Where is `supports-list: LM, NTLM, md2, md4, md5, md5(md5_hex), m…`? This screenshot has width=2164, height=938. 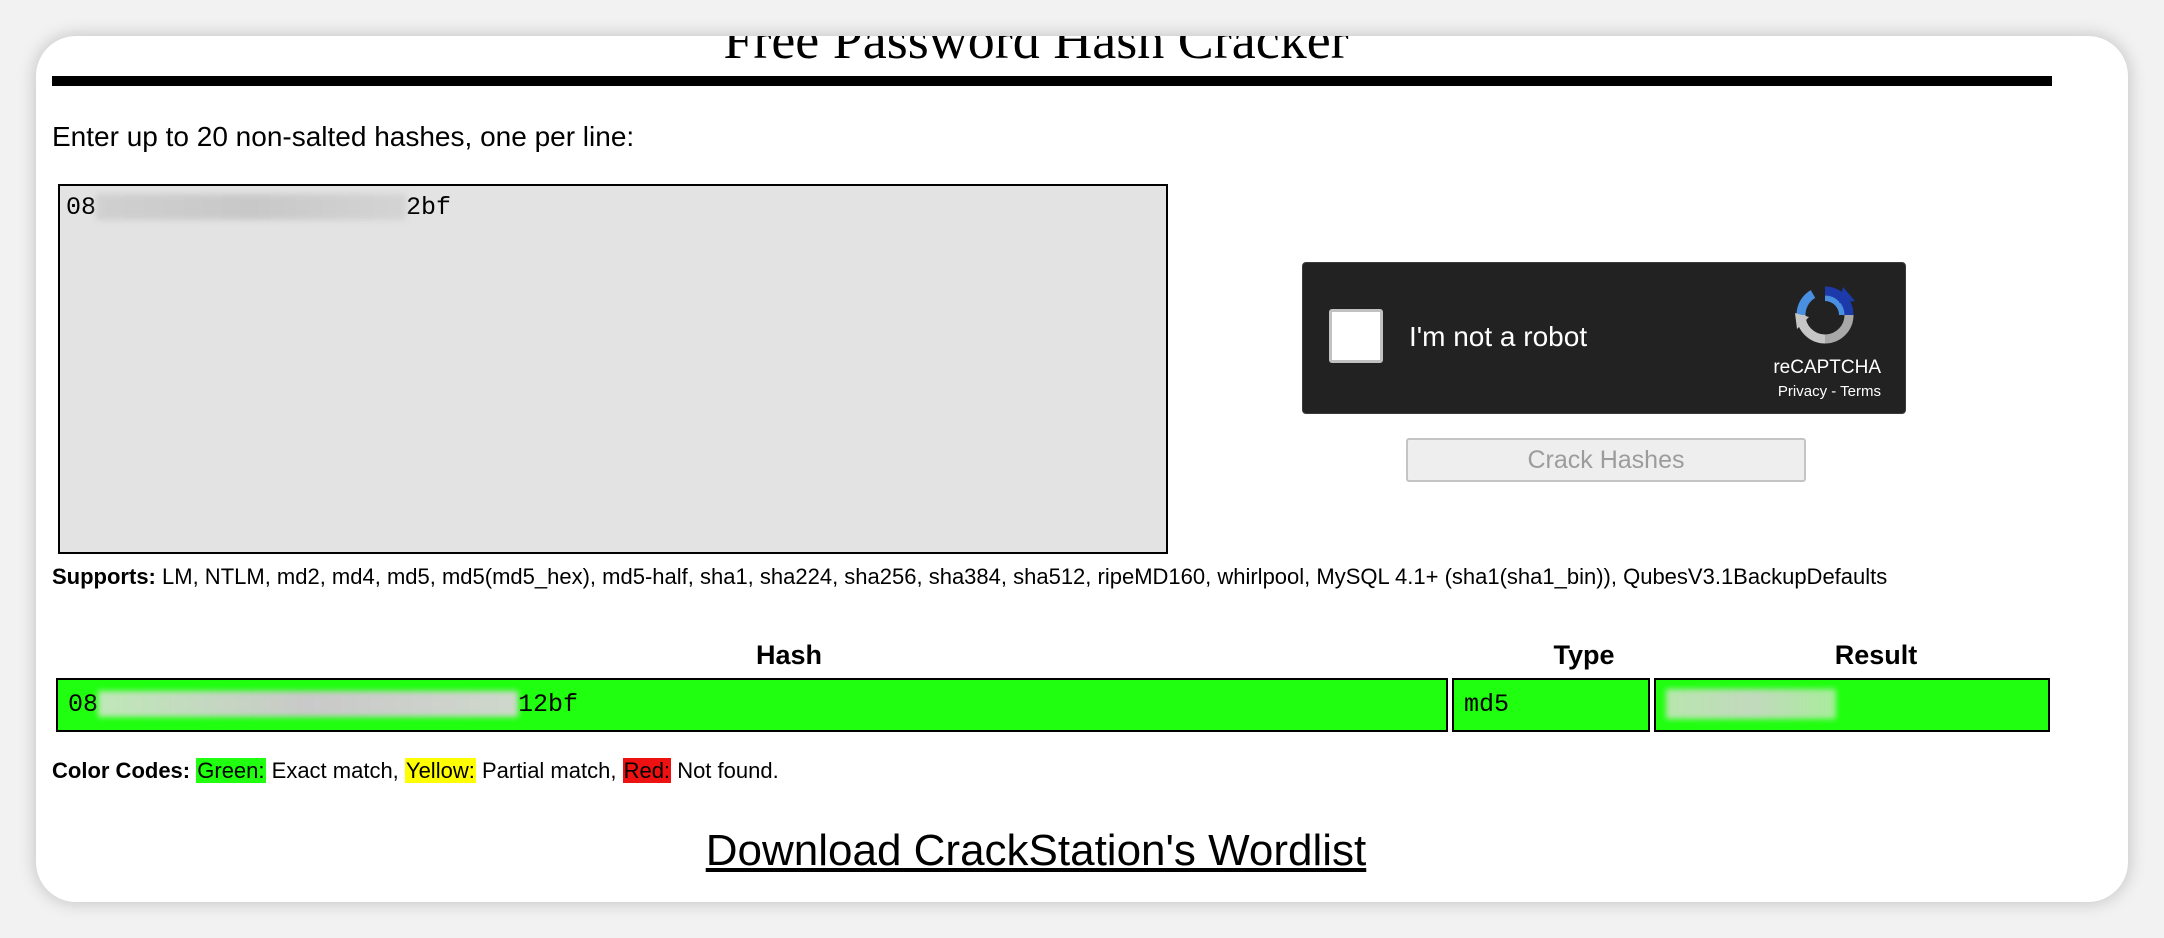
supports-list: LM, NTLM, md2, md4, md5, md5(md5_hex), m… is located at coordinates (1025, 576).